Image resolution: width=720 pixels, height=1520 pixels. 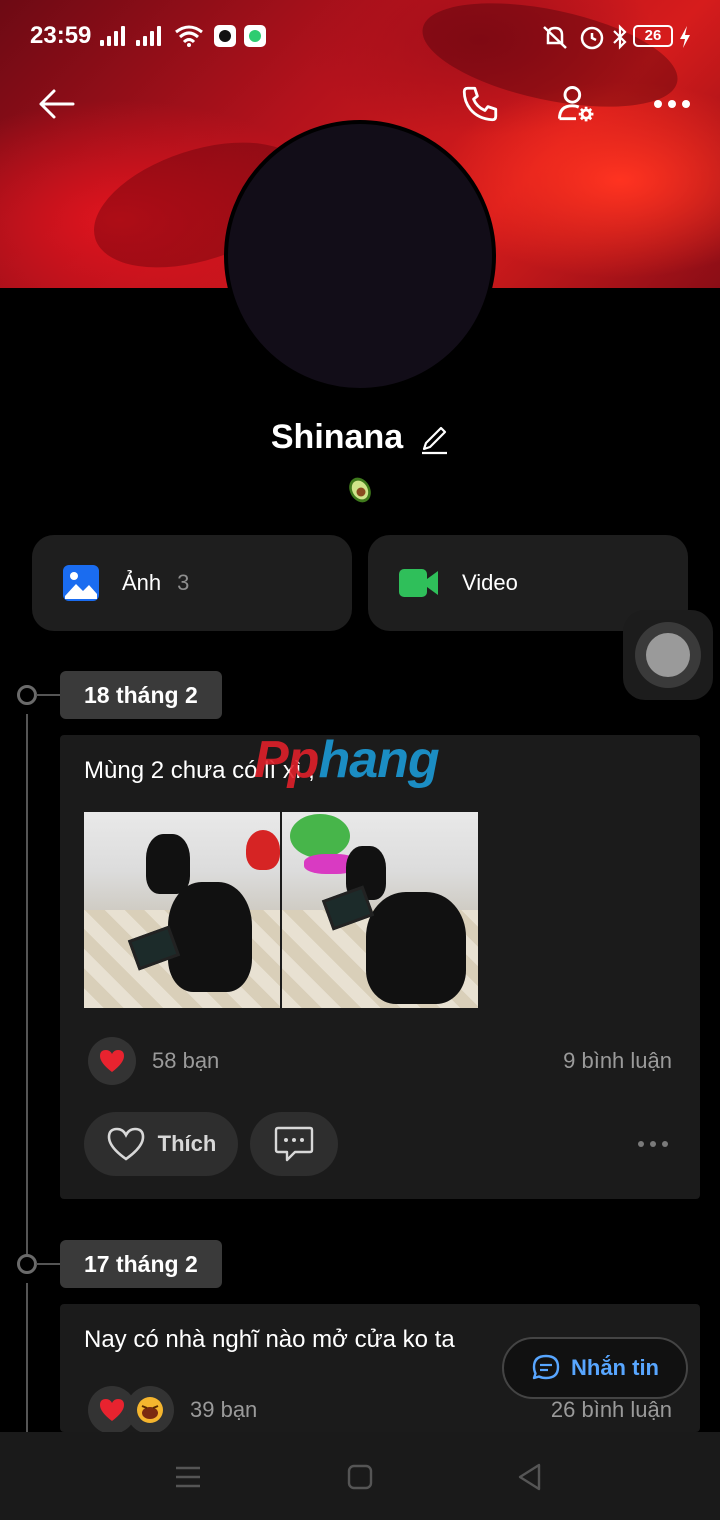 What do you see at coordinates (183, 582) in the screenshot?
I see `photos-count: 3` at bounding box center [183, 582].